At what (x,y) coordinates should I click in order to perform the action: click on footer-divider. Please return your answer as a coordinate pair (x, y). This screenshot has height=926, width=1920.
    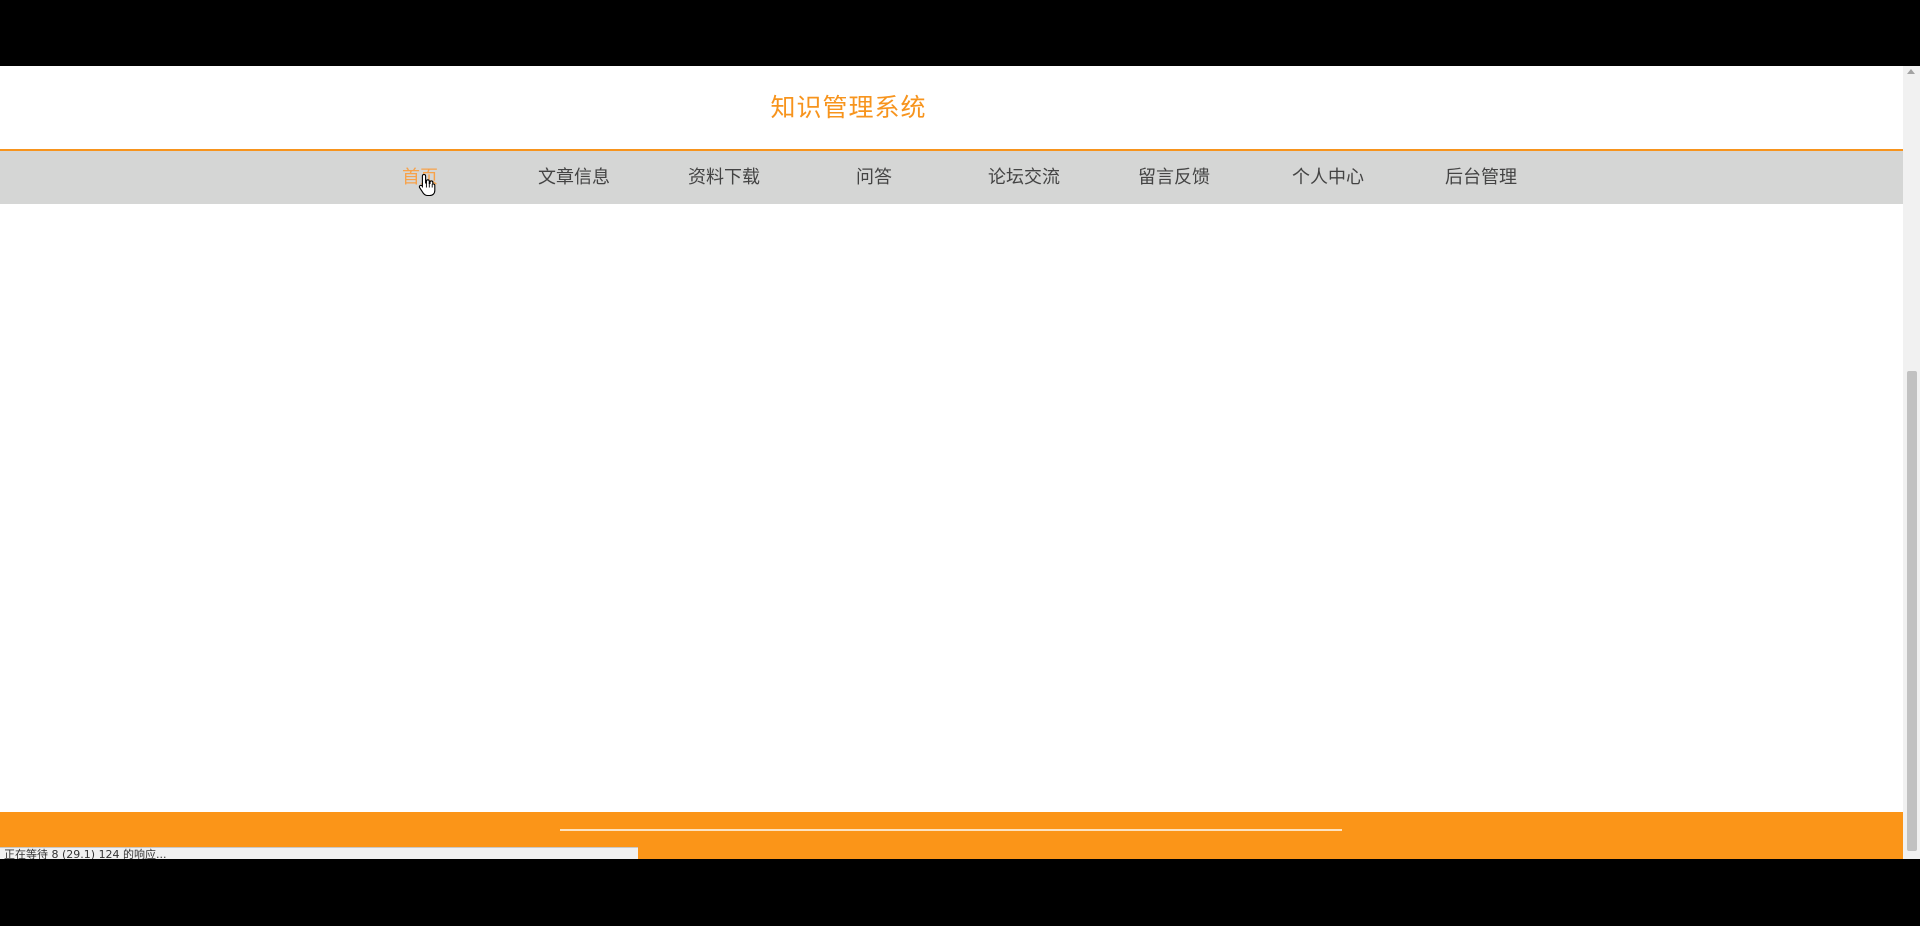
    Looking at the image, I should click on (951, 830).